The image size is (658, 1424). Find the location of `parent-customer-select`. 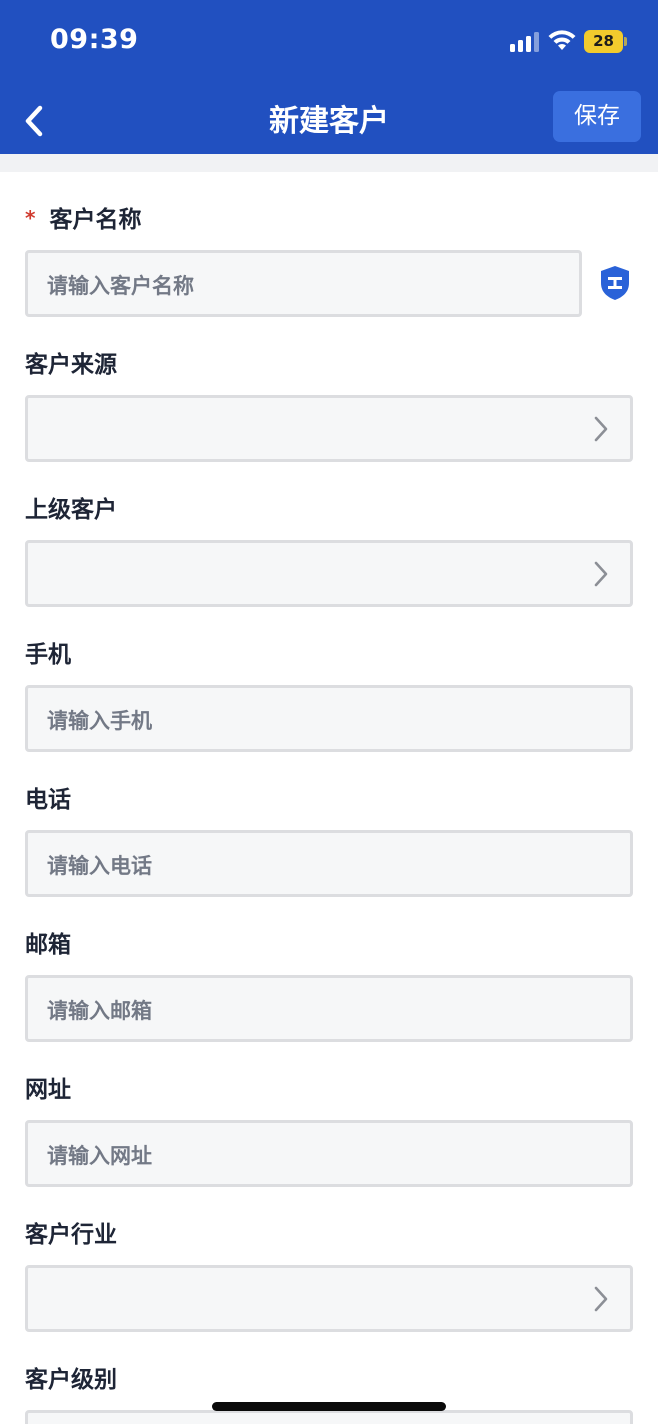

parent-customer-select is located at coordinates (329, 573).